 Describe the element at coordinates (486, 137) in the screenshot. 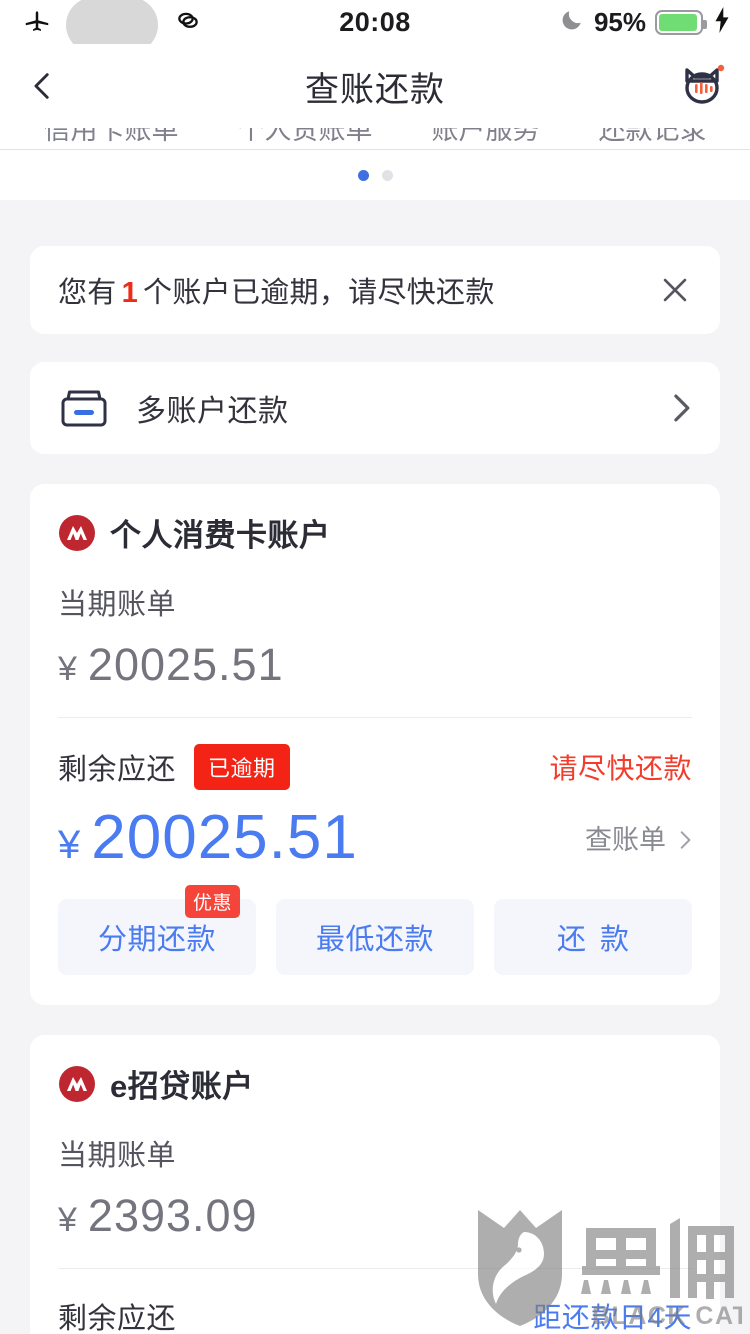

I see `tab-item: 账户服务` at that location.